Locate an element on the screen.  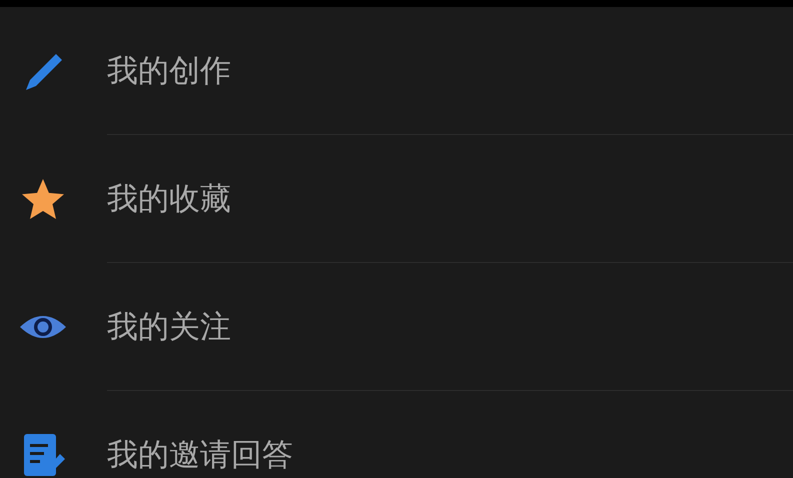
menu-item-label: 我的邀请回答 is located at coordinates (200, 455).